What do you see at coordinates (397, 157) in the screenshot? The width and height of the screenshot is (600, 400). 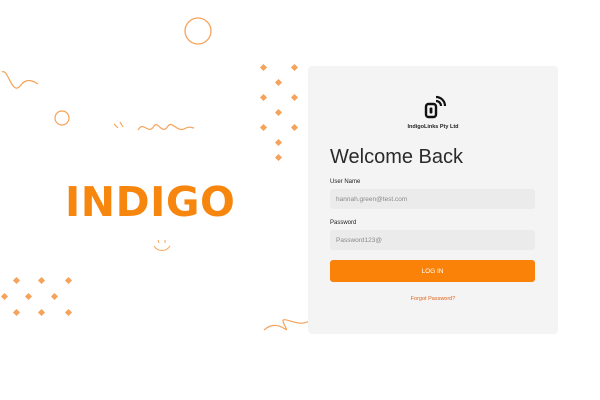 I see `page-title: Welcome Back` at bounding box center [397, 157].